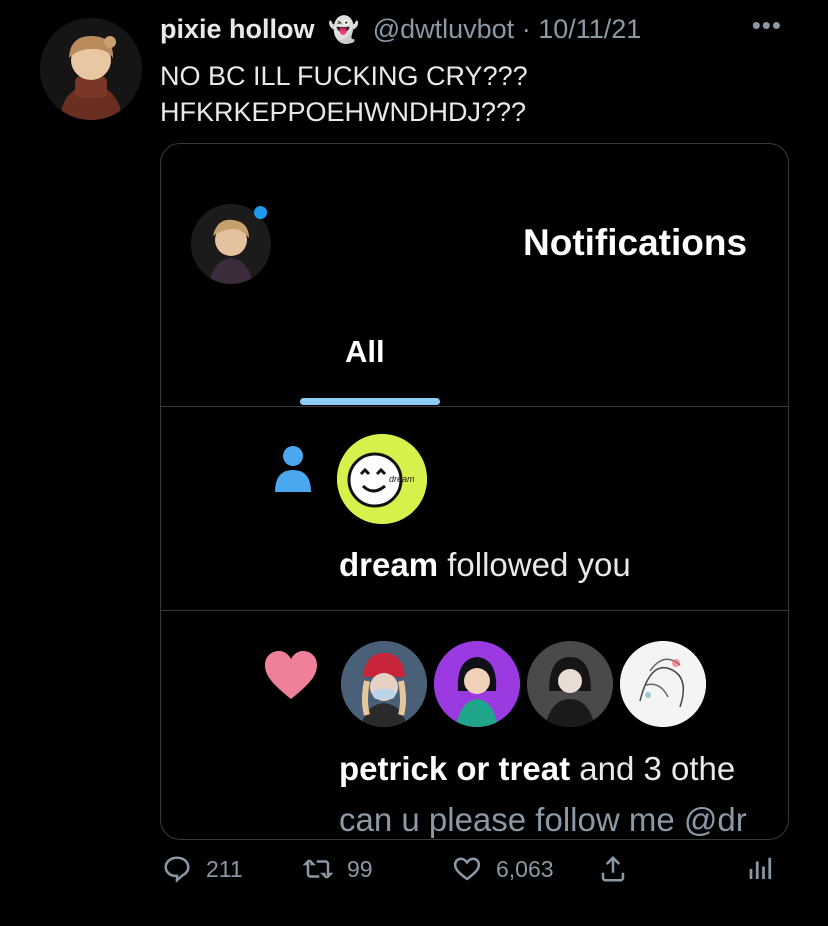 The image size is (828, 926). Describe the element at coordinates (224, 868) in the screenshot. I see `reply-count: 211` at that location.